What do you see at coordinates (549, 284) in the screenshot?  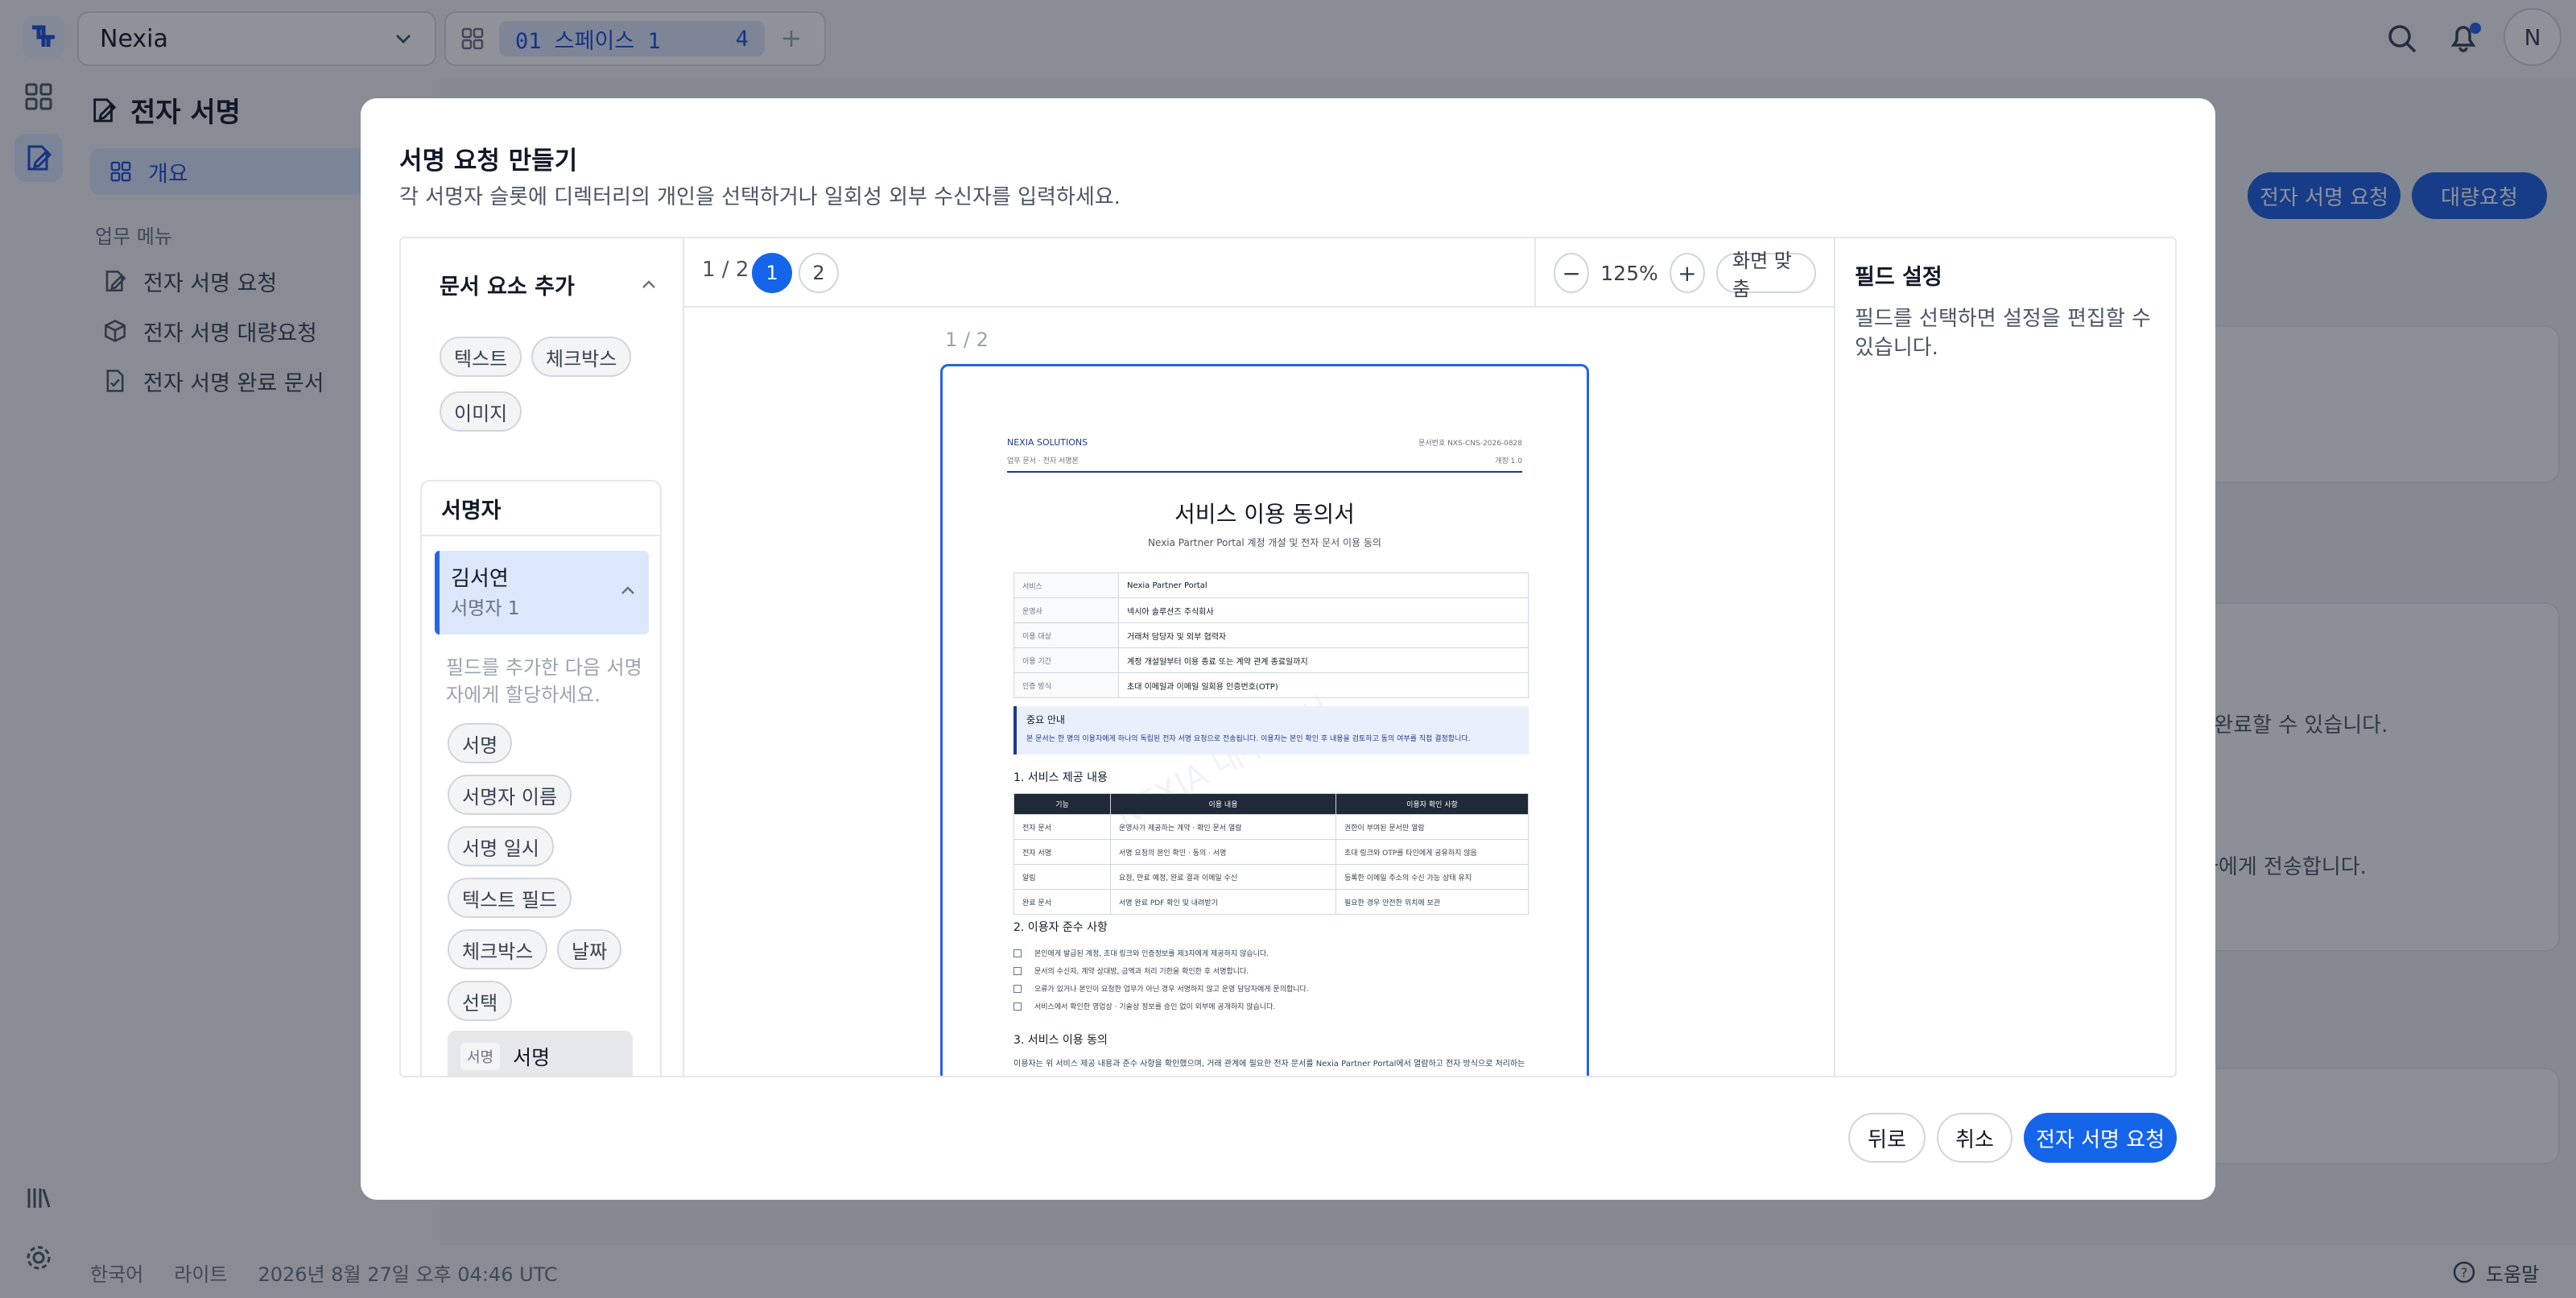 I see `add-elements-header: 문서 요소 추가` at bounding box center [549, 284].